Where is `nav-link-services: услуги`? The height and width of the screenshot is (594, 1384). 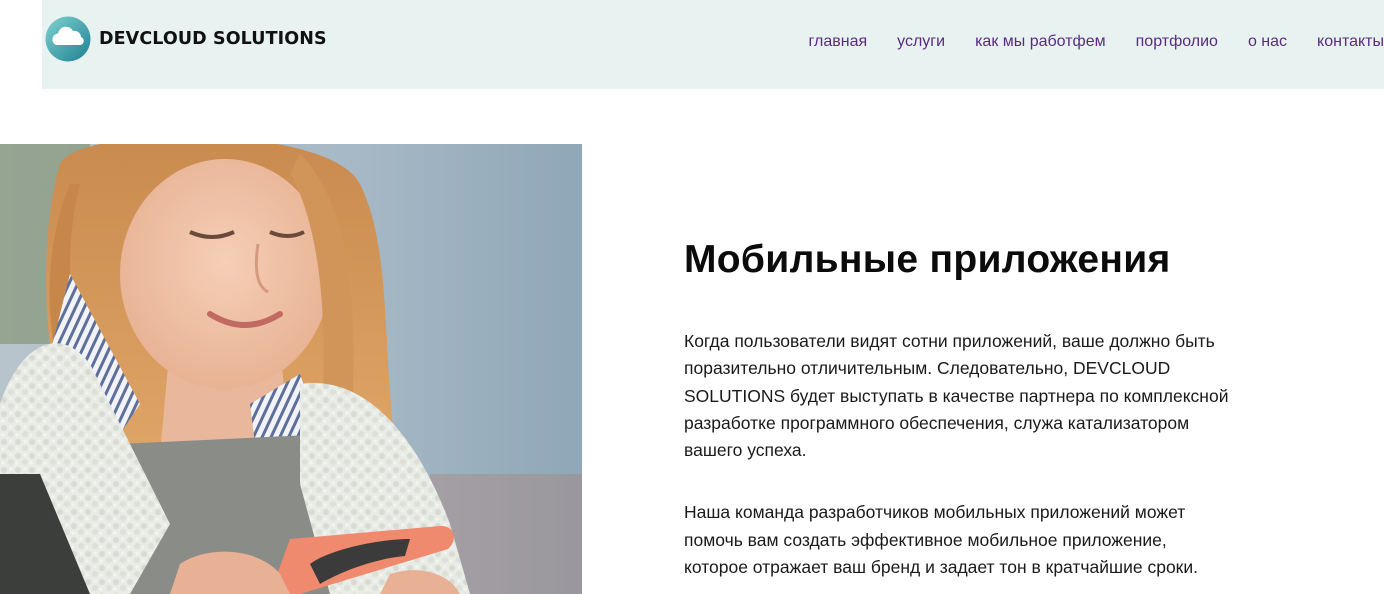
nav-link-services: услуги is located at coordinates (921, 42).